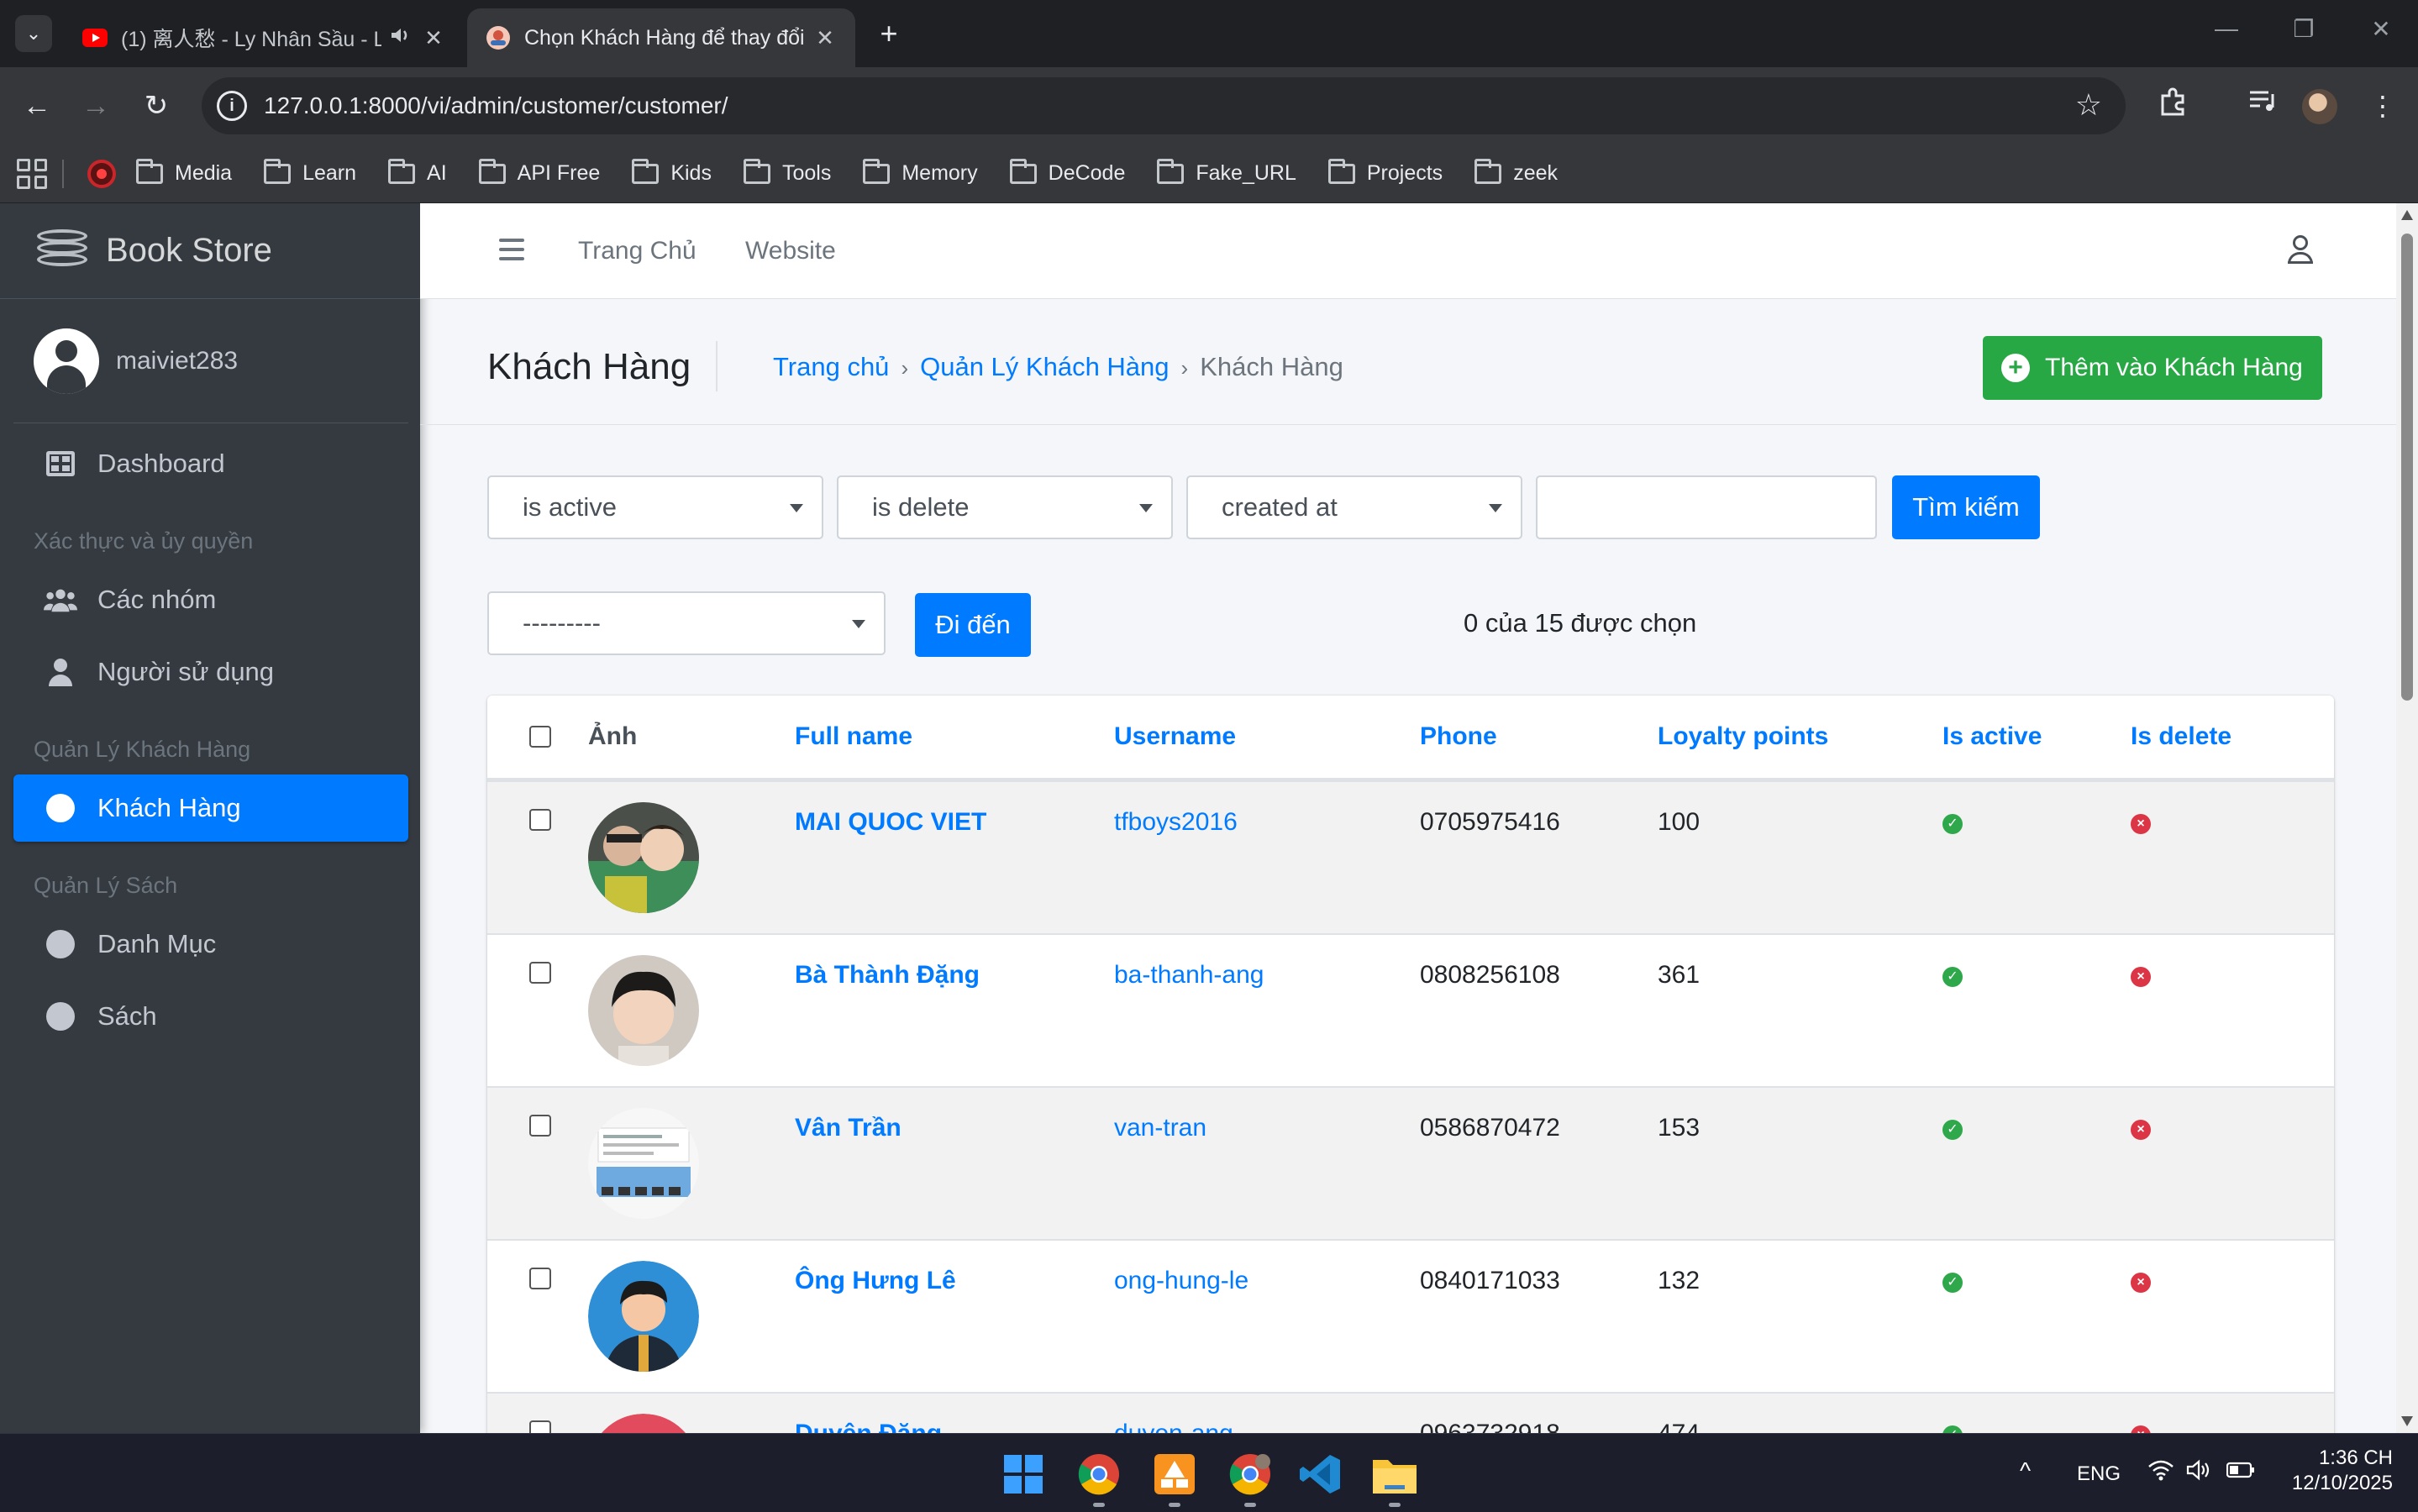  I want to click on breadcrumb-customer-management: Quản Lý Khách Hàng, so click(1044, 366).